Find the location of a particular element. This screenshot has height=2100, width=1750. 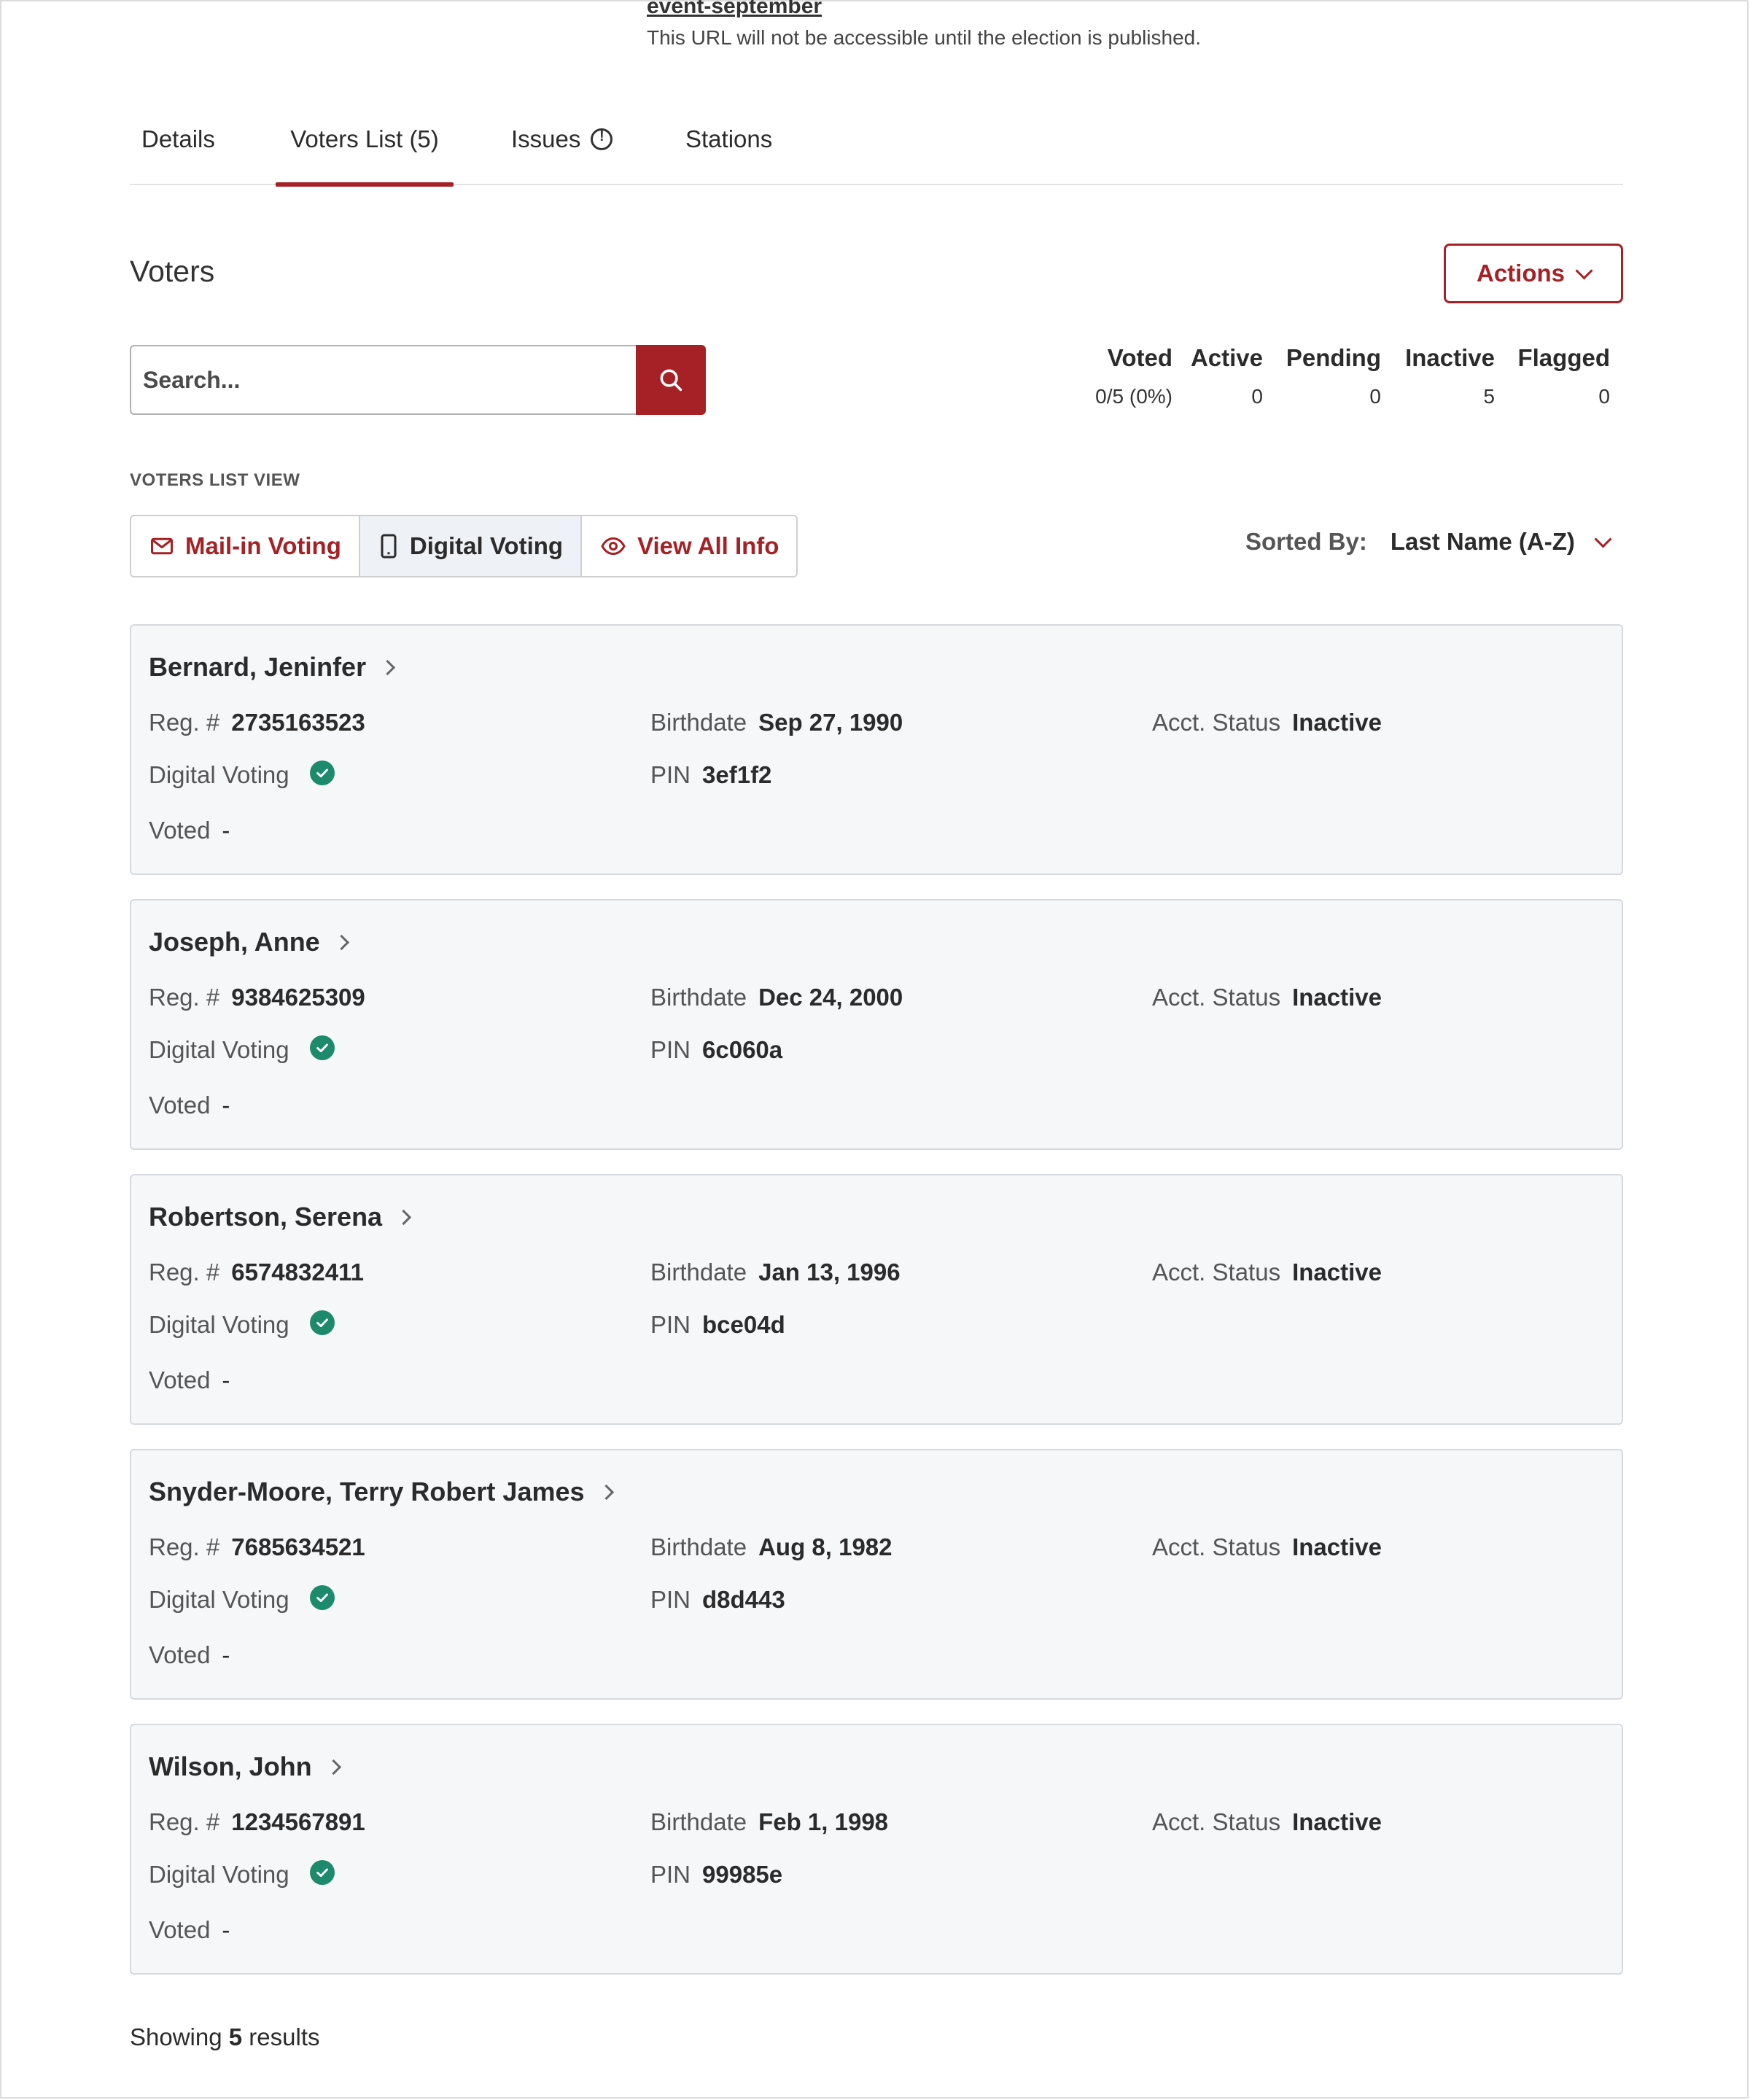

stat-inactive: Inactive 5 is located at coordinates (1450, 376).